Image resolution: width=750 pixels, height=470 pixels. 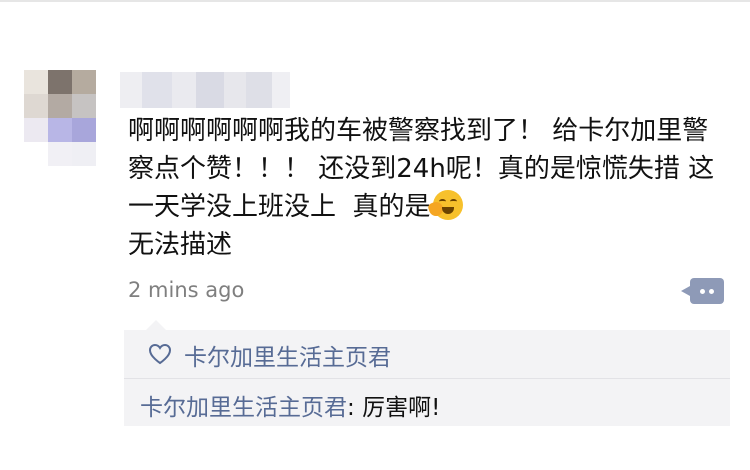 I want to click on face-with-hand-over-mouth-emoji-icon, so click(x=444, y=205).